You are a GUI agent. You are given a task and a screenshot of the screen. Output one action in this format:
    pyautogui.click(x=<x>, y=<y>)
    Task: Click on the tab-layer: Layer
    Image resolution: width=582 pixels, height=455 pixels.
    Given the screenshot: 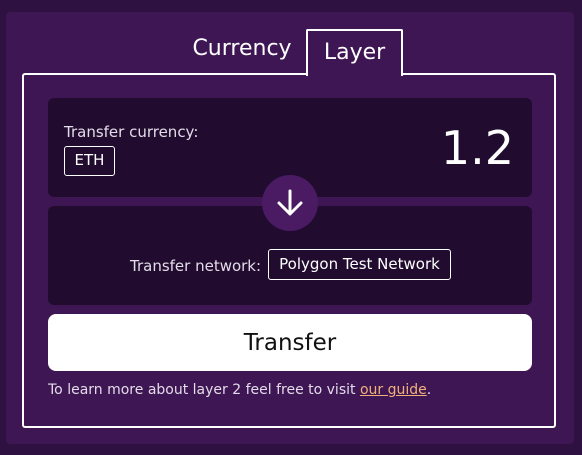 What is the action you would take?
    pyautogui.click(x=354, y=52)
    